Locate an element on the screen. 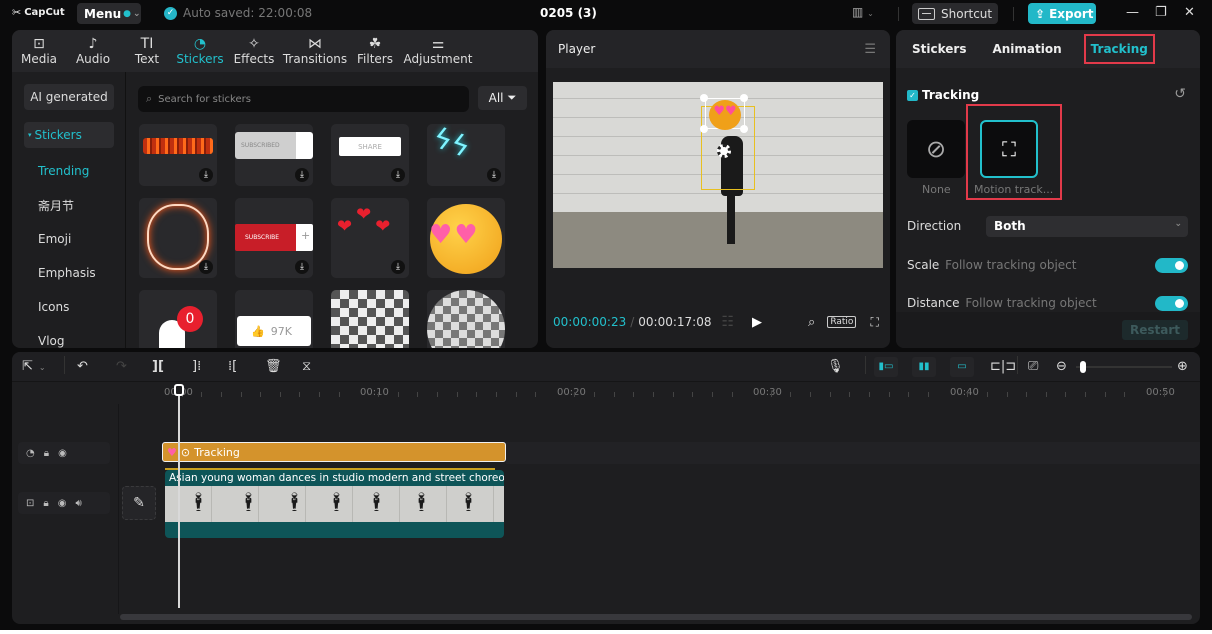  shortcut-button: Shortcut is located at coordinates (955, 13).